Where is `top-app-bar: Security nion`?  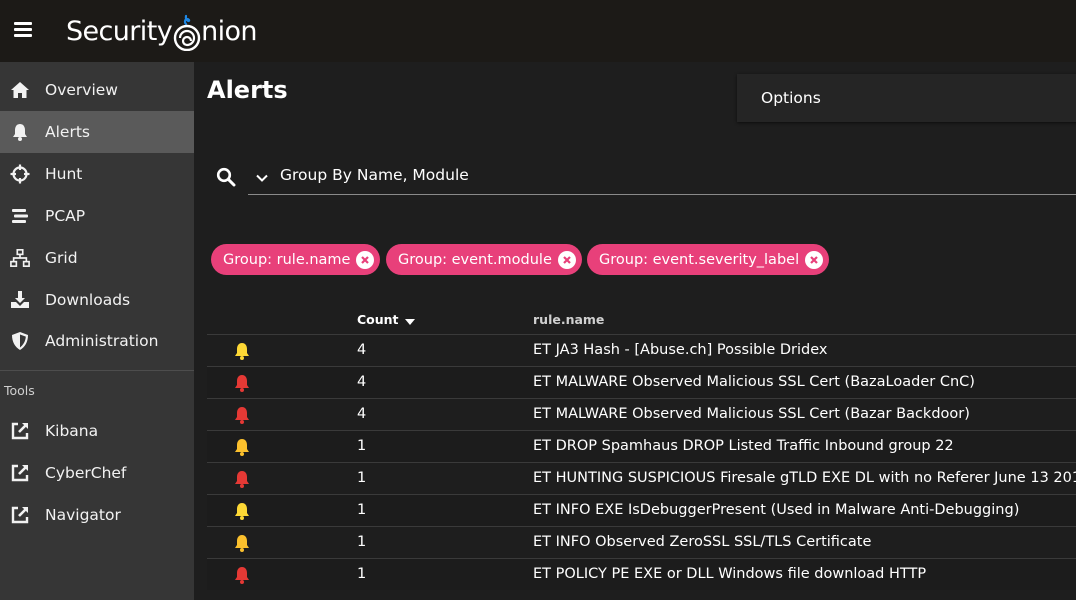
top-app-bar: Security nion is located at coordinates (538, 31).